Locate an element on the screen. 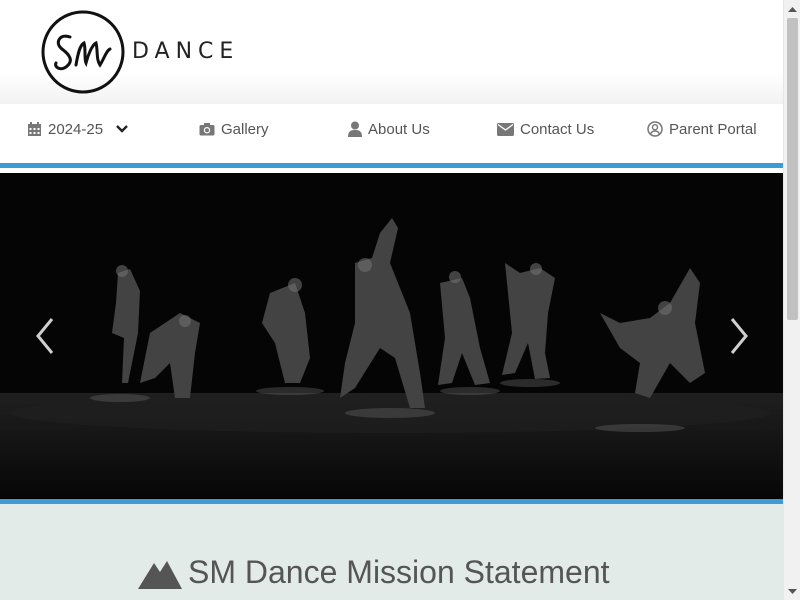  calendar-icon is located at coordinates (34, 129).